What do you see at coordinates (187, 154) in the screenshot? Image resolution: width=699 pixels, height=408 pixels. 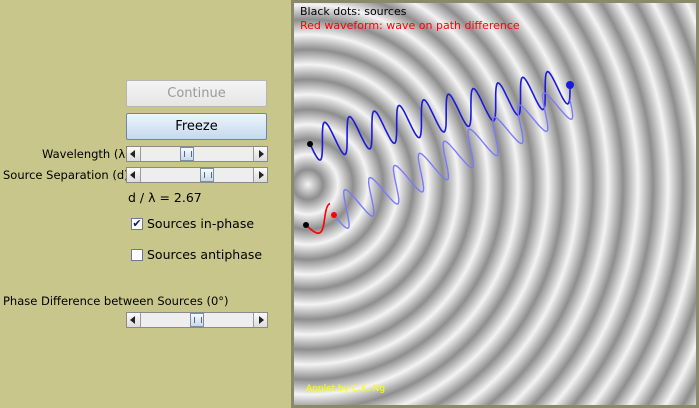 I see `wavelength-slider-thumb` at bounding box center [187, 154].